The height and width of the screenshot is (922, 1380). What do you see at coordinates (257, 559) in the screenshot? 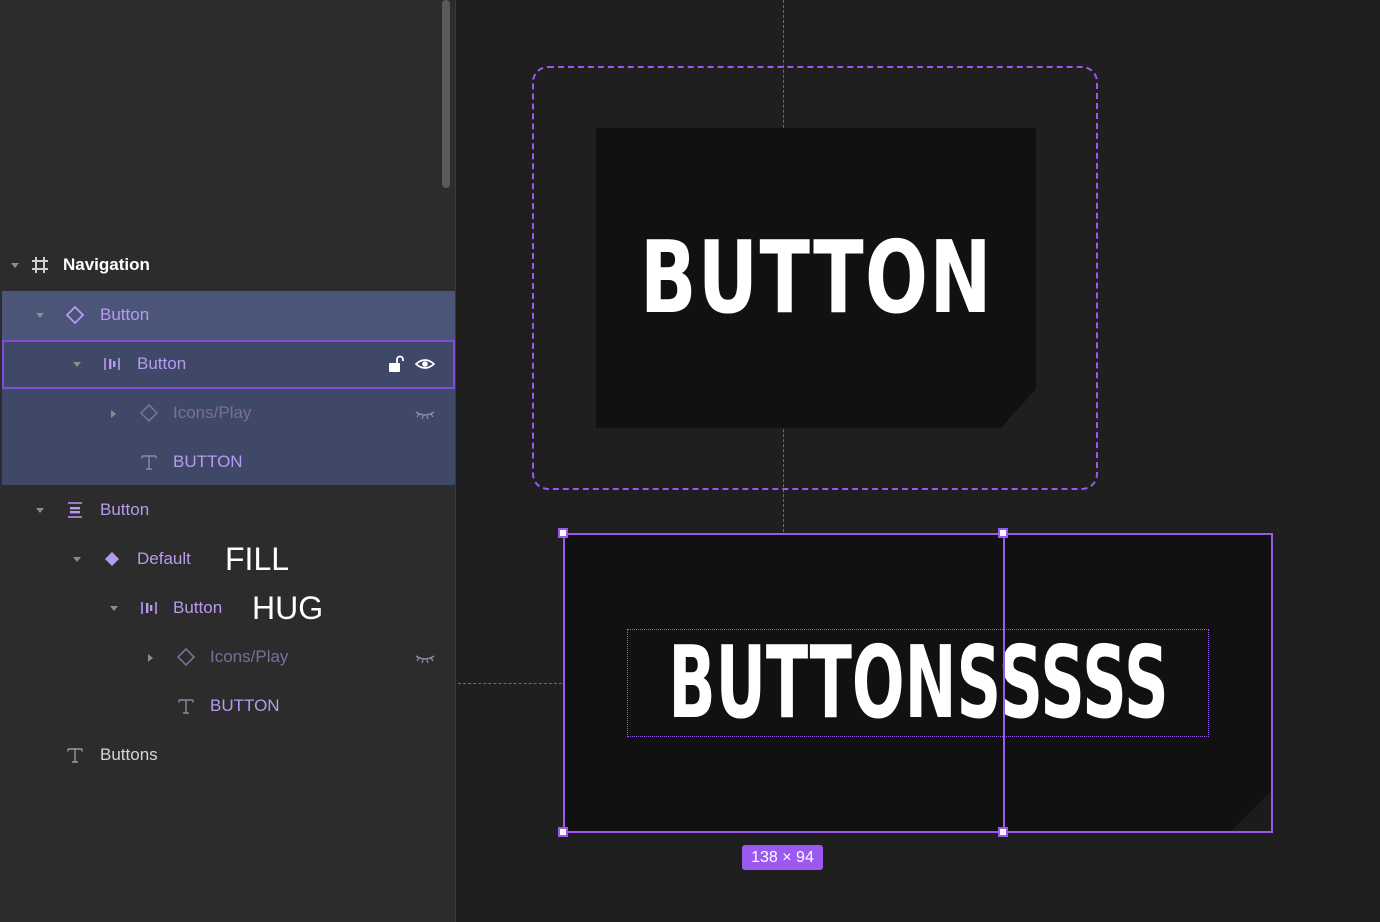
I see `annotation-fill: FILL` at bounding box center [257, 559].